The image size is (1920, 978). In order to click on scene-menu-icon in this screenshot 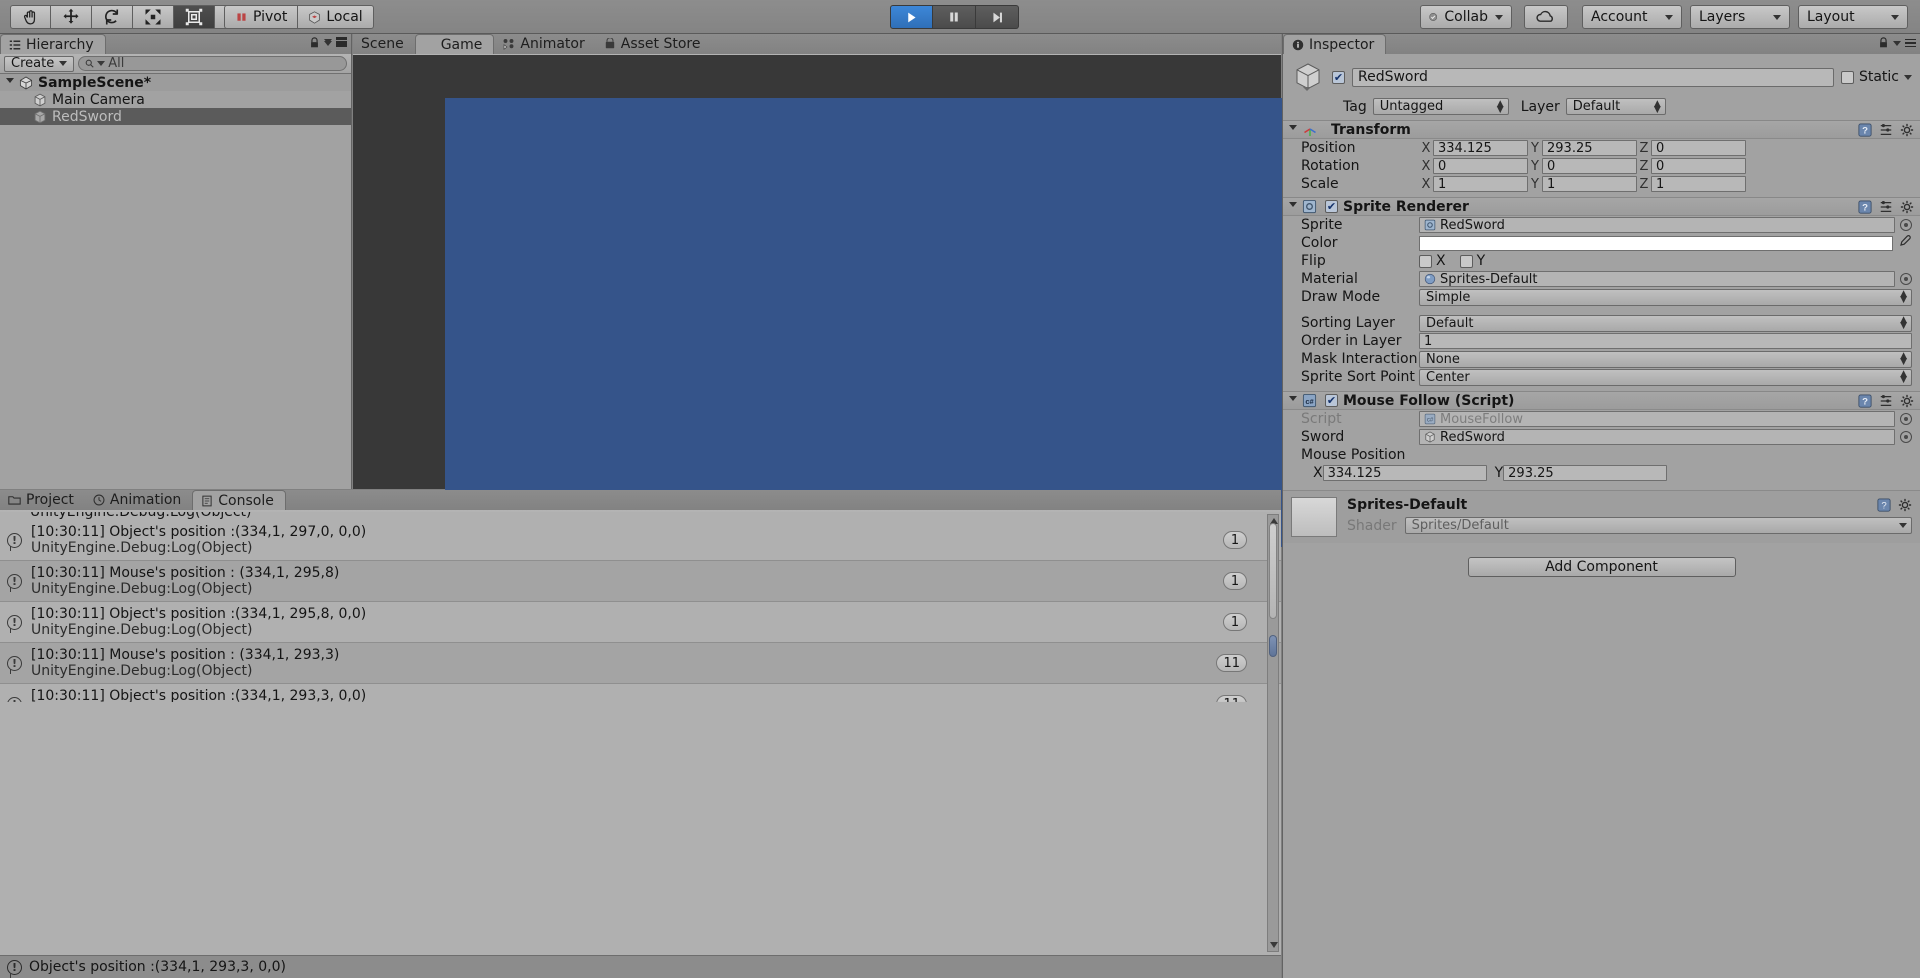, I will do `click(341, 41)`.